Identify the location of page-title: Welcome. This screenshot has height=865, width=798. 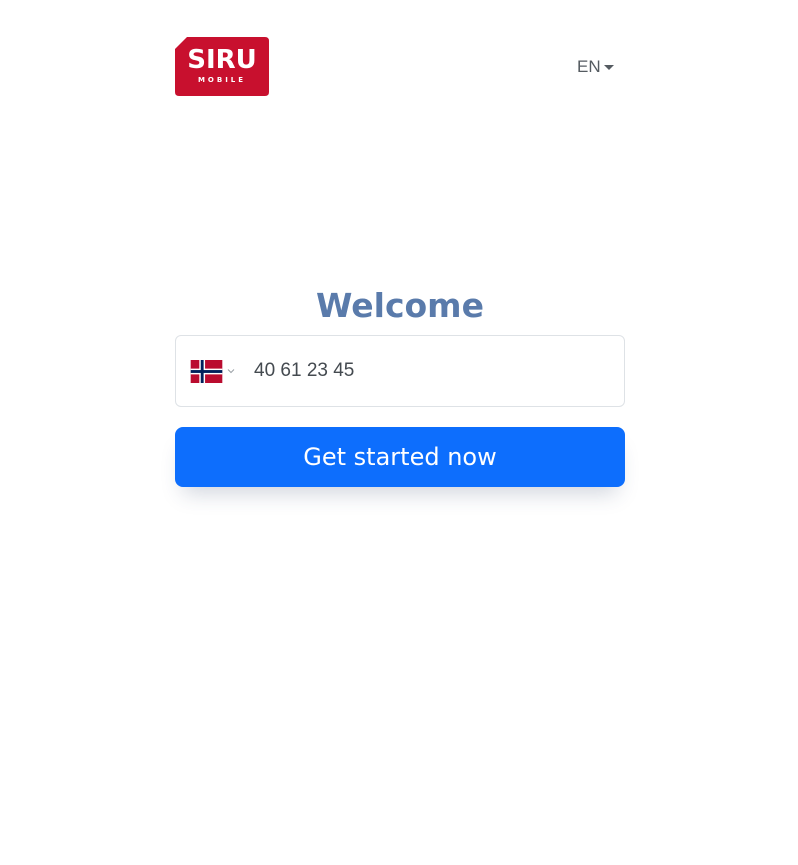
(400, 305).